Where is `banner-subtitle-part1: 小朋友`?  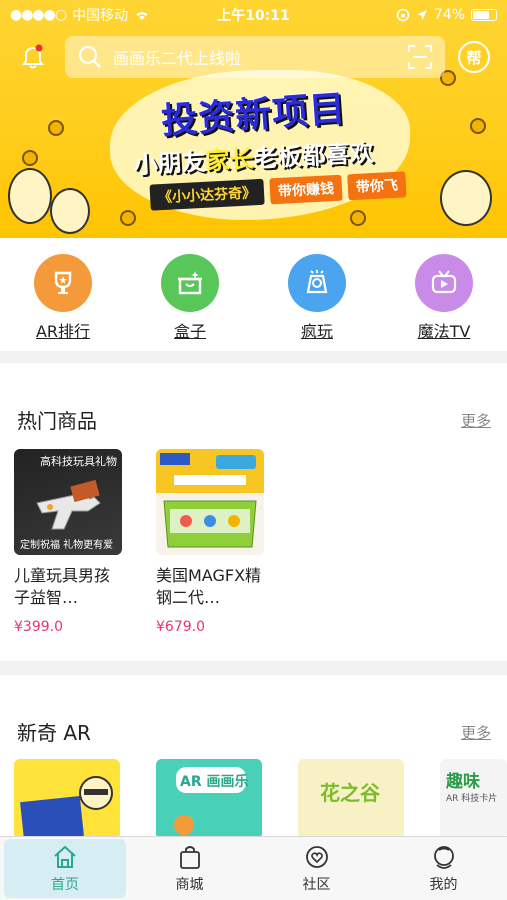 banner-subtitle-part1: 小朋友 is located at coordinates (170, 163).